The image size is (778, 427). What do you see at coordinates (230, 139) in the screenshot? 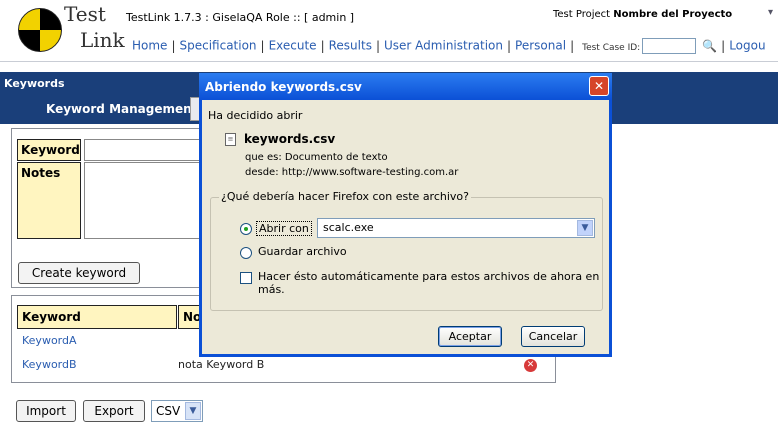
I see `file-icon: ≡` at bounding box center [230, 139].